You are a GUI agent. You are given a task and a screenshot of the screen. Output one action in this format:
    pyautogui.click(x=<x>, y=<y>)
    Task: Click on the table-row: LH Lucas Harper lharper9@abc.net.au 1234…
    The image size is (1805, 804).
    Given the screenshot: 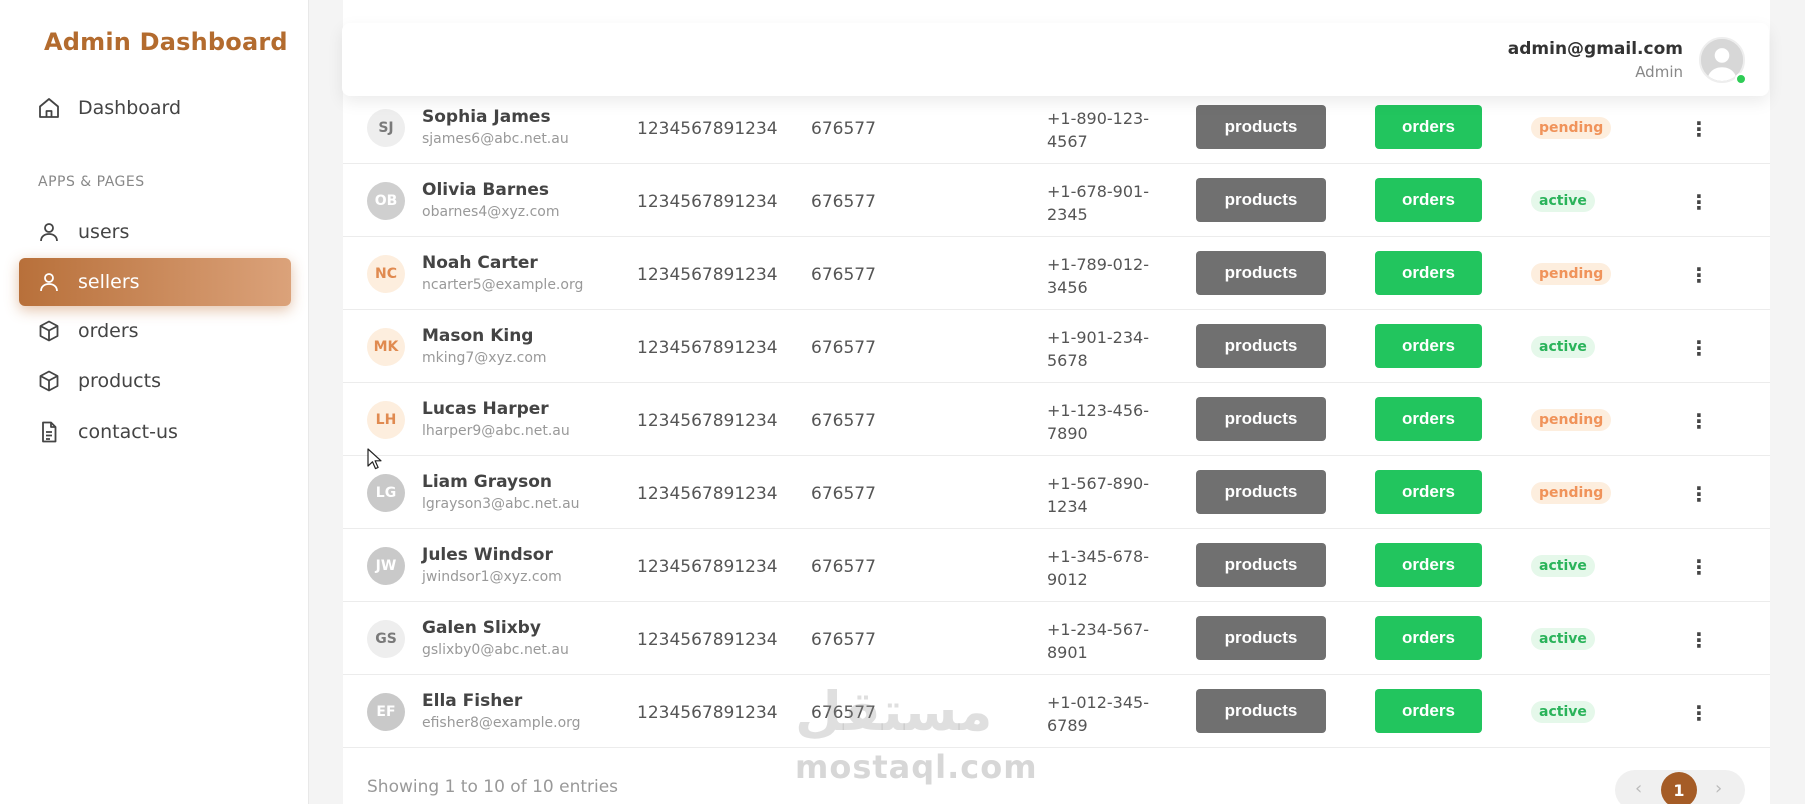 What is the action you would take?
    pyautogui.click(x=1056, y=419)
    